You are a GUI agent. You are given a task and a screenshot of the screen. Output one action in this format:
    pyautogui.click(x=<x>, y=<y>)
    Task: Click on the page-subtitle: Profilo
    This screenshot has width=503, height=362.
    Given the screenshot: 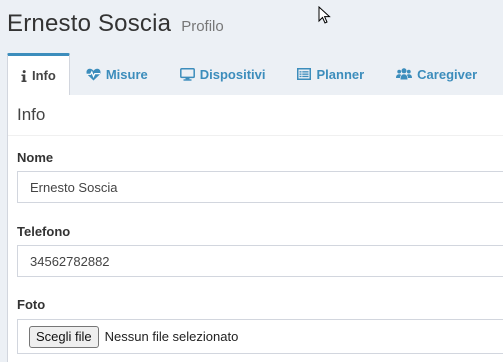 What is the action you would take?
    pyautogui.click(x=202, y=26)
    